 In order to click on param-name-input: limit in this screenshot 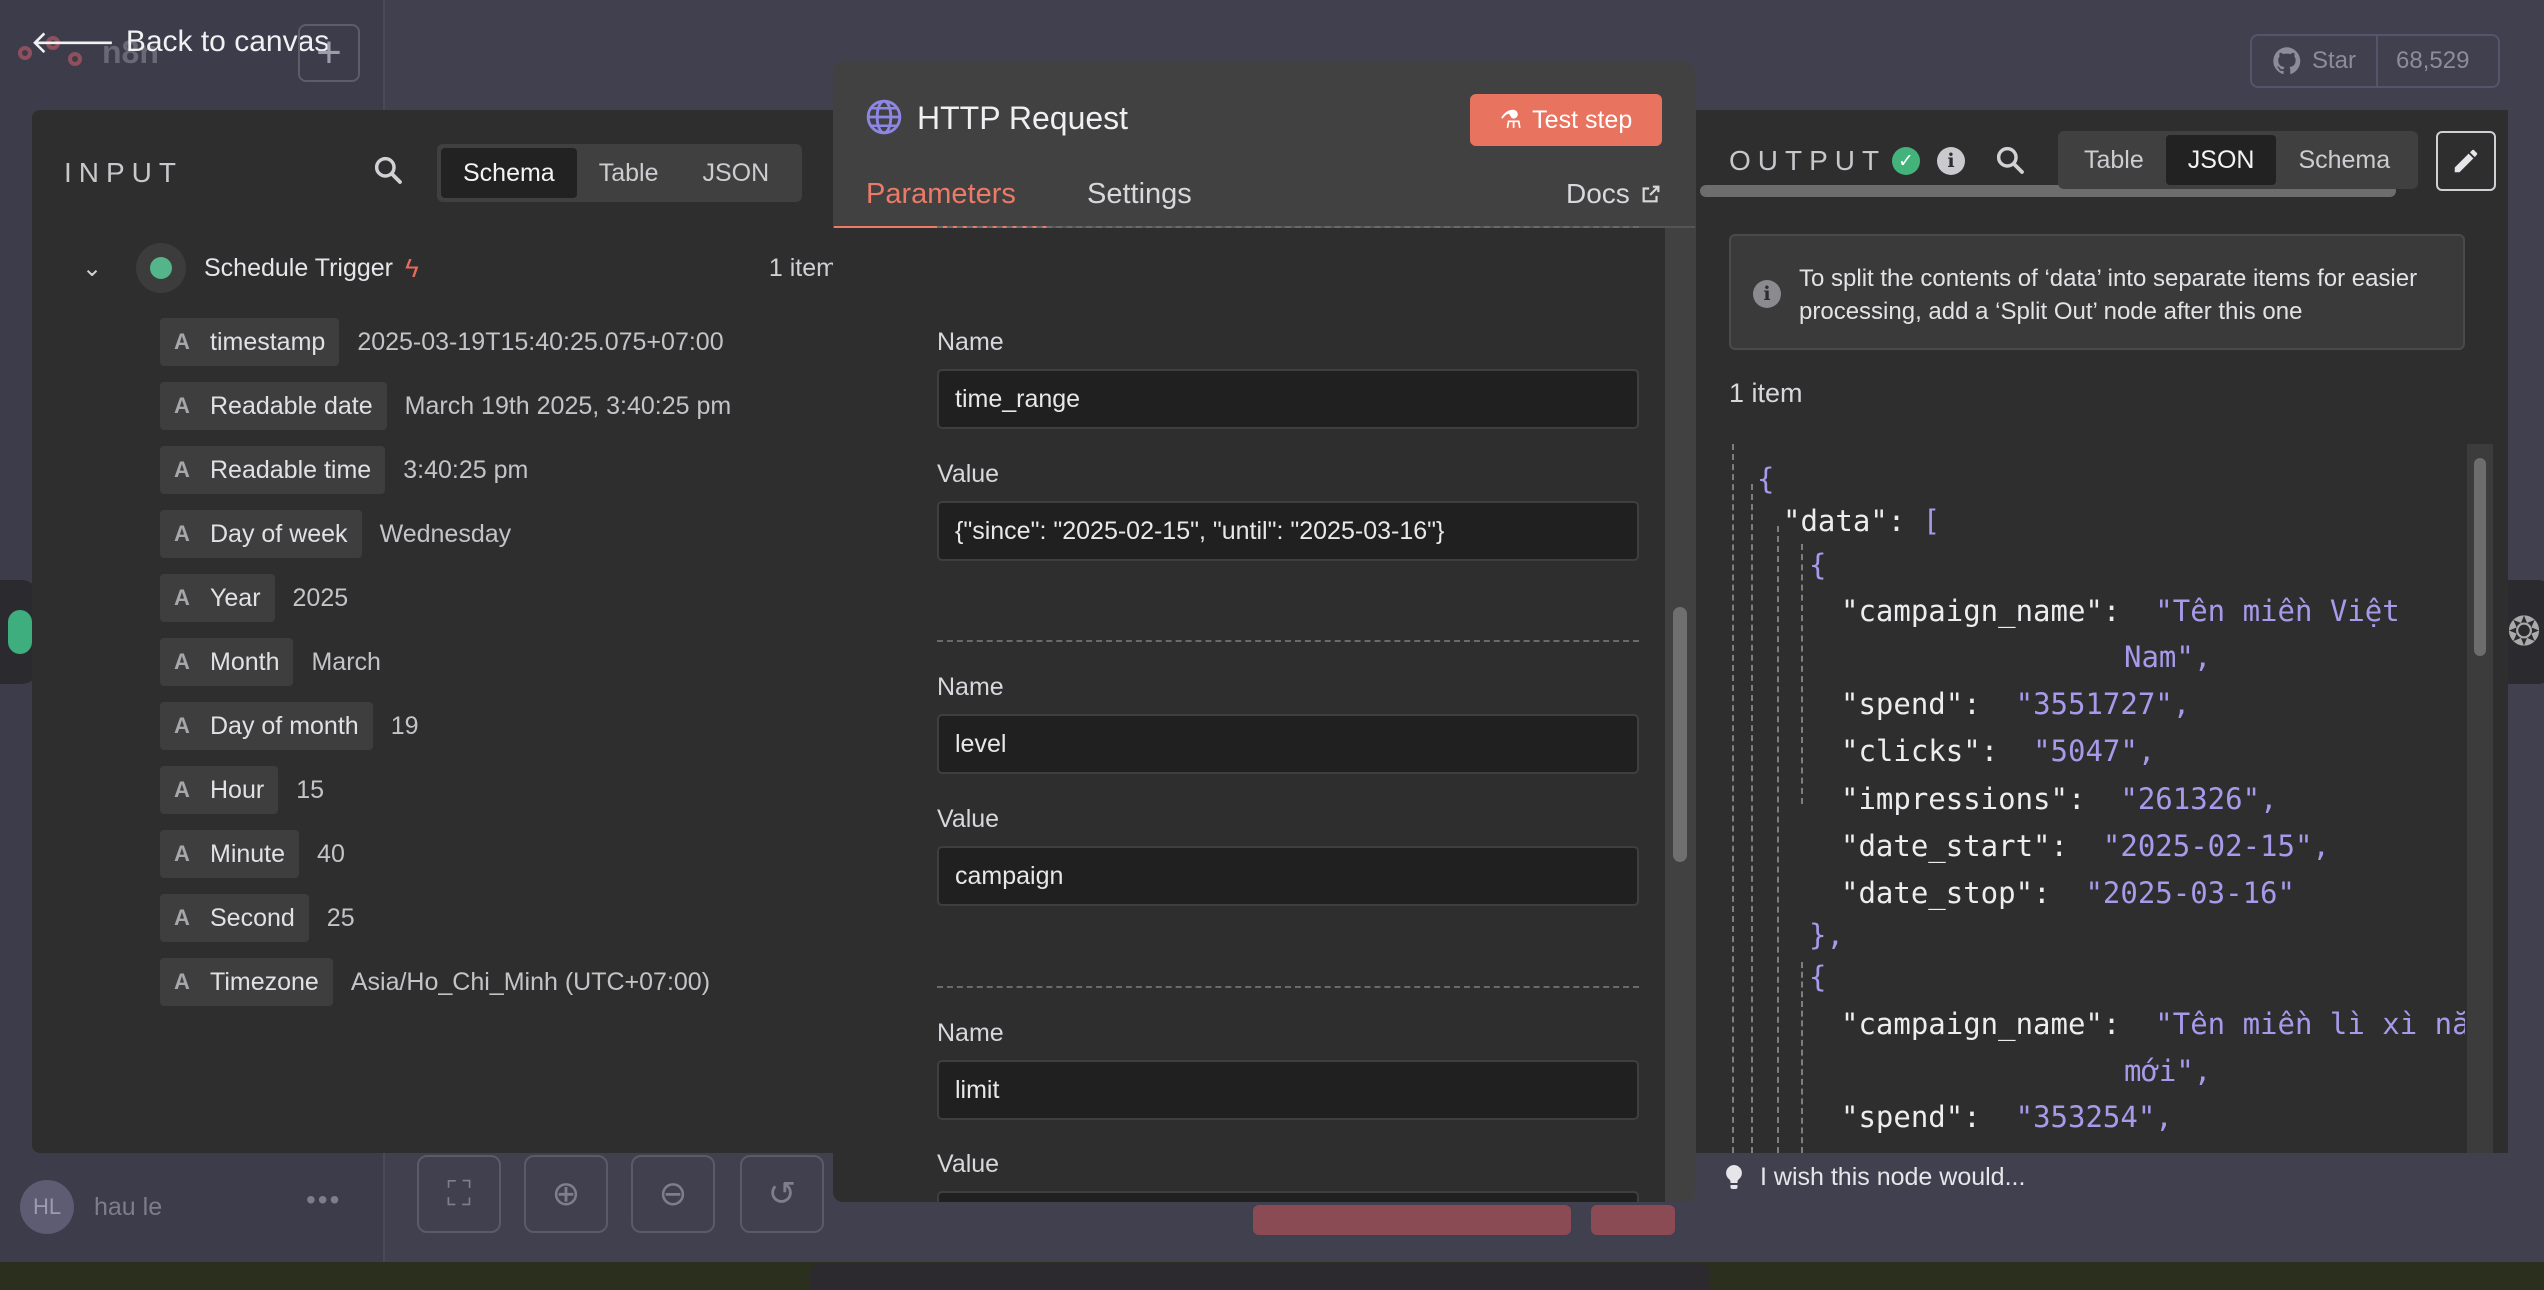, I will do `click(1288, 1090)`.